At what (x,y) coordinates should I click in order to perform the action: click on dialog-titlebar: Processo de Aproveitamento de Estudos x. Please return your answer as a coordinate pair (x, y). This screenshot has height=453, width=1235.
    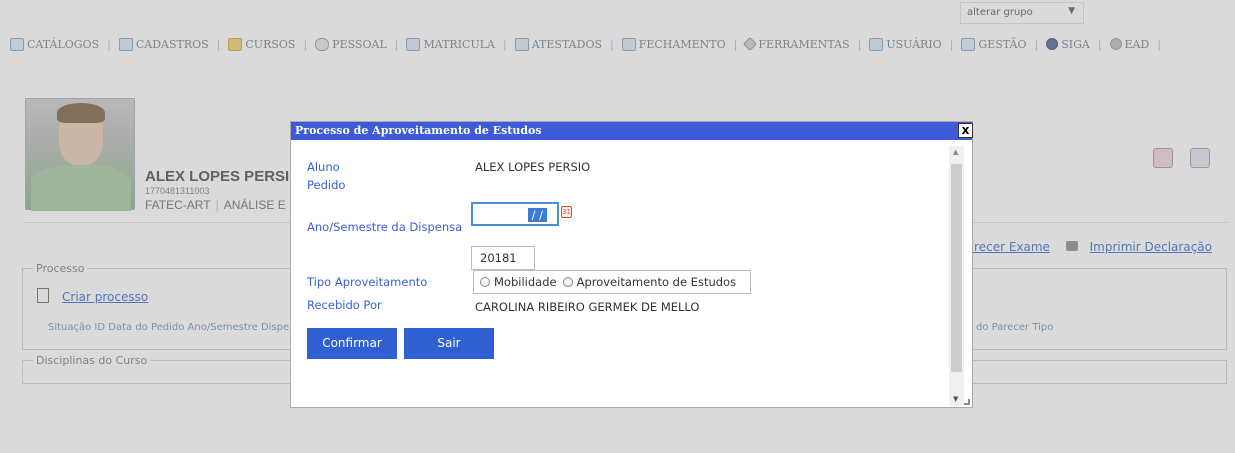
    Looking at the image, I should click on (632, 131).